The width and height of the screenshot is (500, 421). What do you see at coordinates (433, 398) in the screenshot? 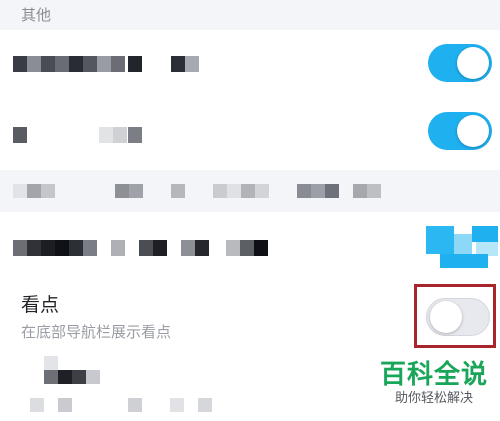
I see `watermark-subtitle: 助你轻松解决` at bounding box center [433, 398].